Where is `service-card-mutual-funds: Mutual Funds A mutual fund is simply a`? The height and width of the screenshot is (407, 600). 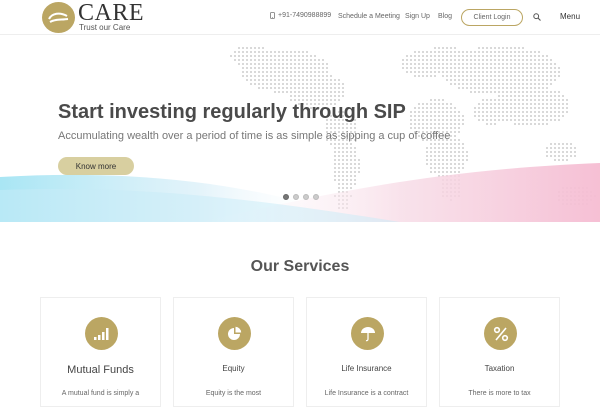
service-card-mutual-funds: Mutual Funds A mutual fund is simply a is located at coordinates (100, 352).